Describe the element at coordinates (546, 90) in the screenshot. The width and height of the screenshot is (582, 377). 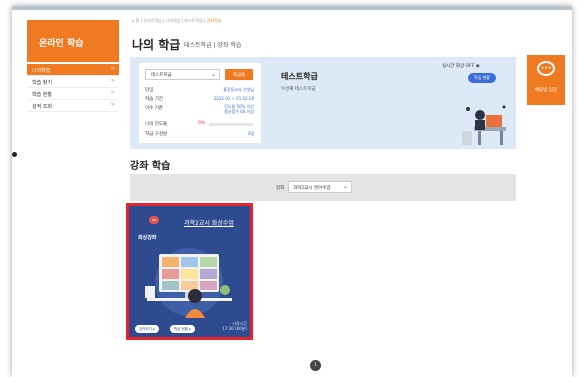
I see `chat-room-label: 채팅방 입장` at that location.